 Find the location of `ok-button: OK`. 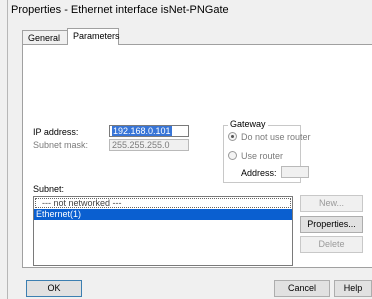

ok-button: OK is located at coordinates (54, 288).